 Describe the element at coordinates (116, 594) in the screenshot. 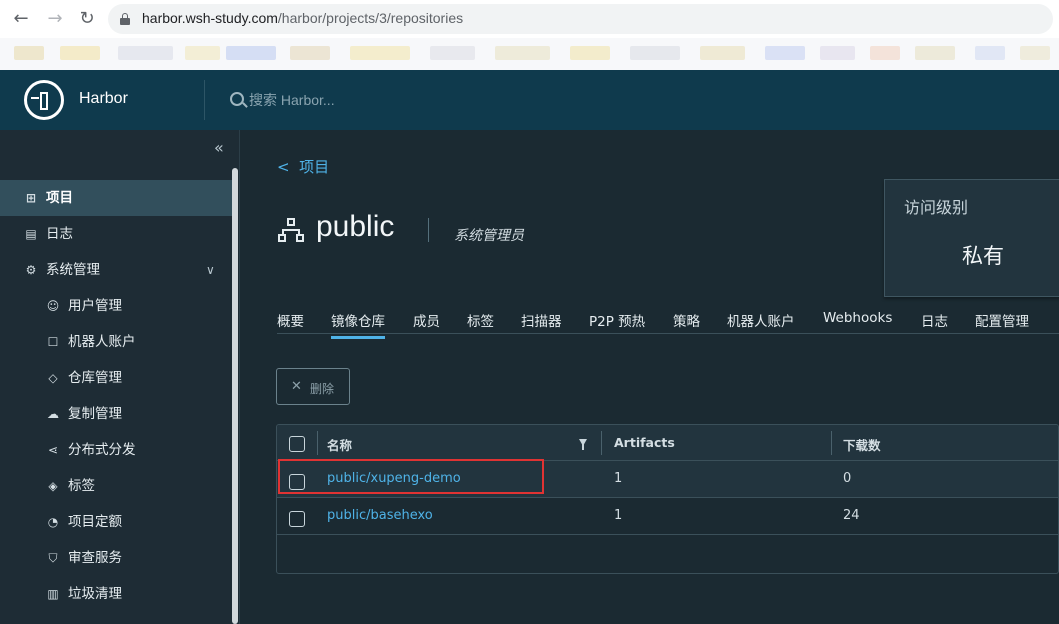

I see `sidebar-item-gc: ▥ 垃圾清理` at that location.